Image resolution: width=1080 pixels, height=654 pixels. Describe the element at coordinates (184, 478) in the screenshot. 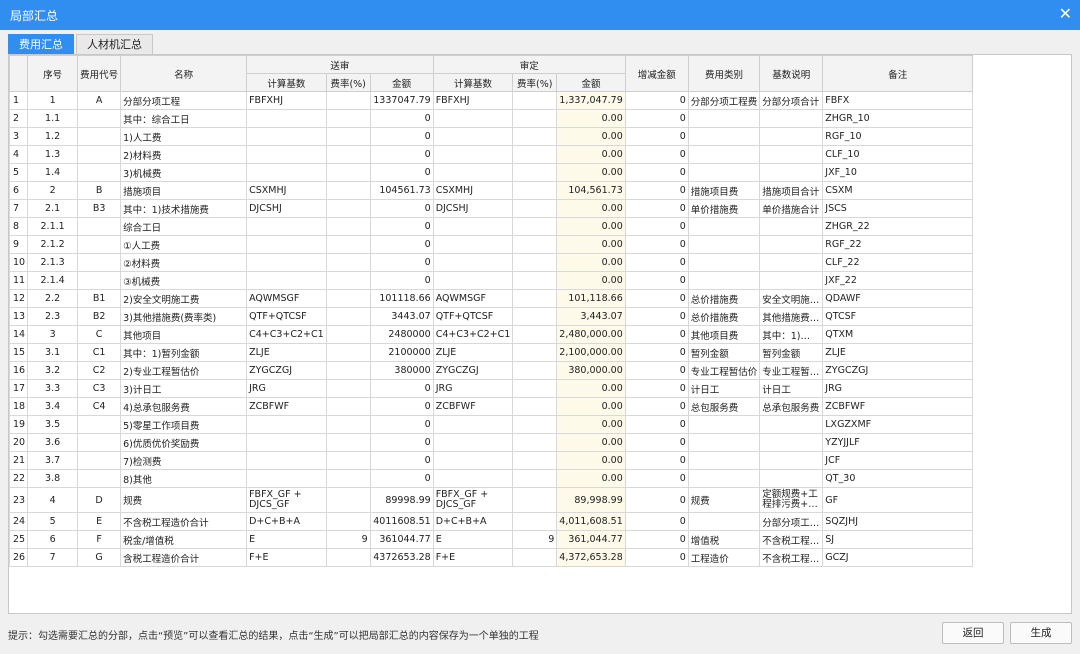

I see `name-cell: 8)其他` at that location.